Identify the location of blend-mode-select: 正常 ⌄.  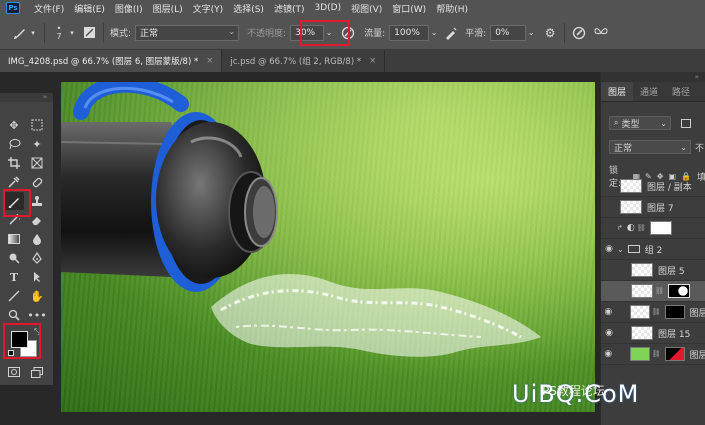
(650, 147).